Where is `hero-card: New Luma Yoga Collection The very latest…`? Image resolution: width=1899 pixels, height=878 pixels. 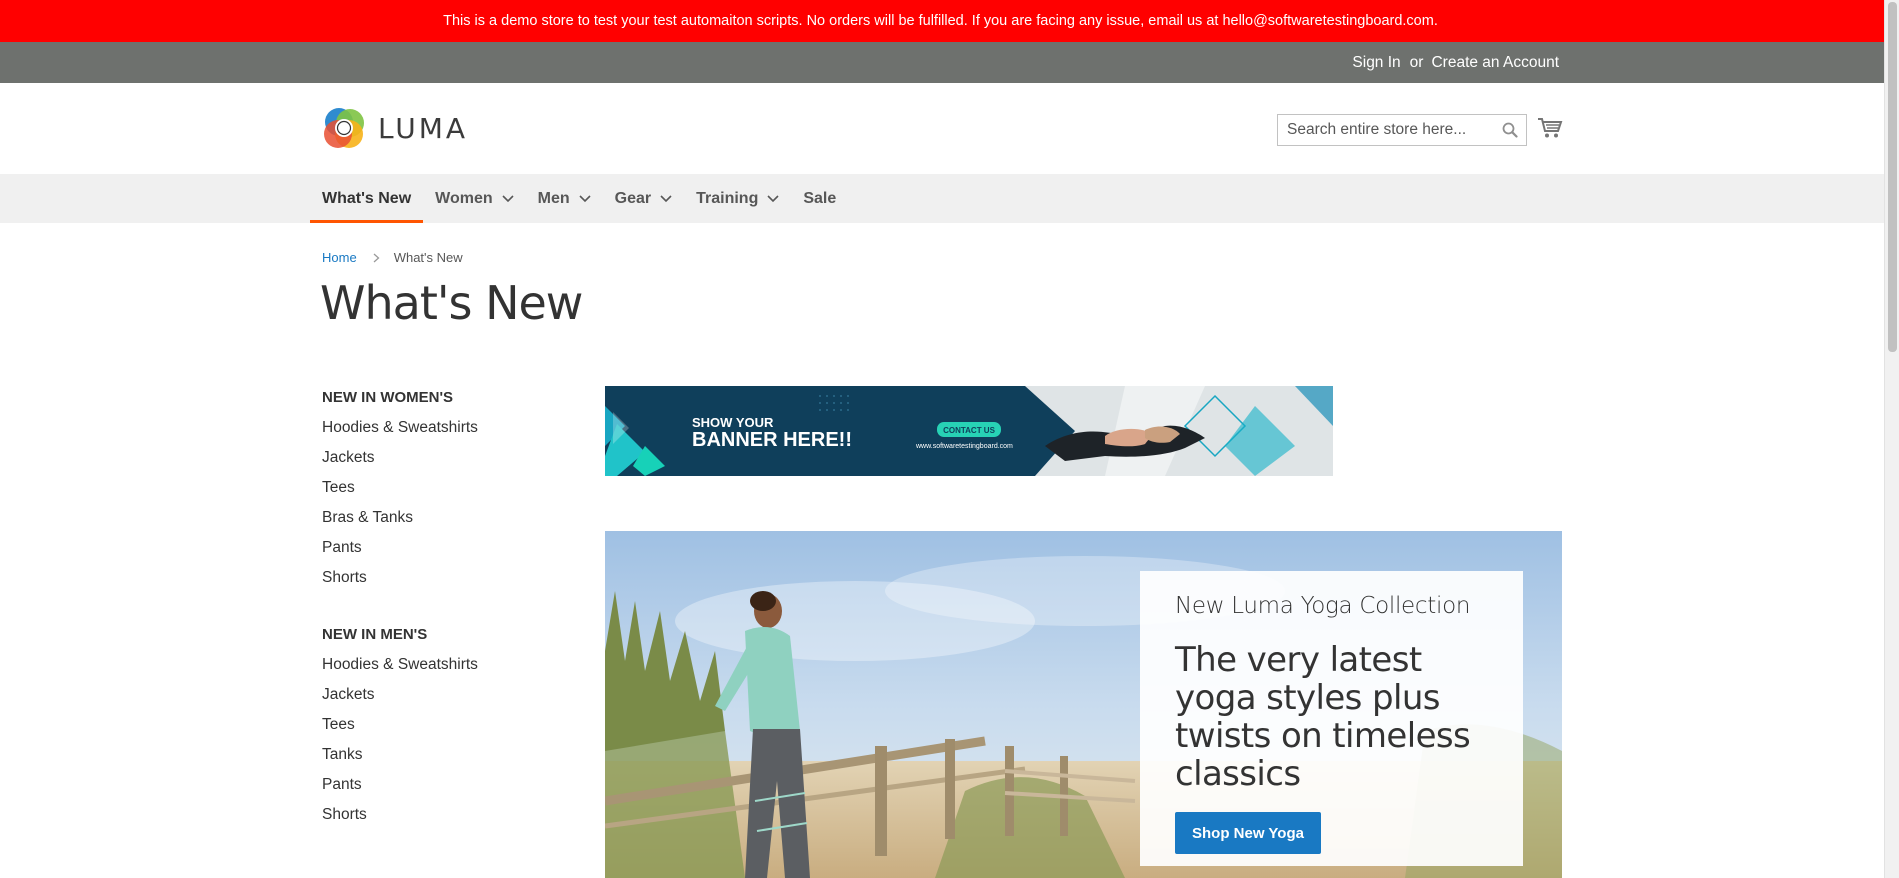
hero-card: New Luma Yoga Collection The very latest… is located at coordinates (1331, 718).